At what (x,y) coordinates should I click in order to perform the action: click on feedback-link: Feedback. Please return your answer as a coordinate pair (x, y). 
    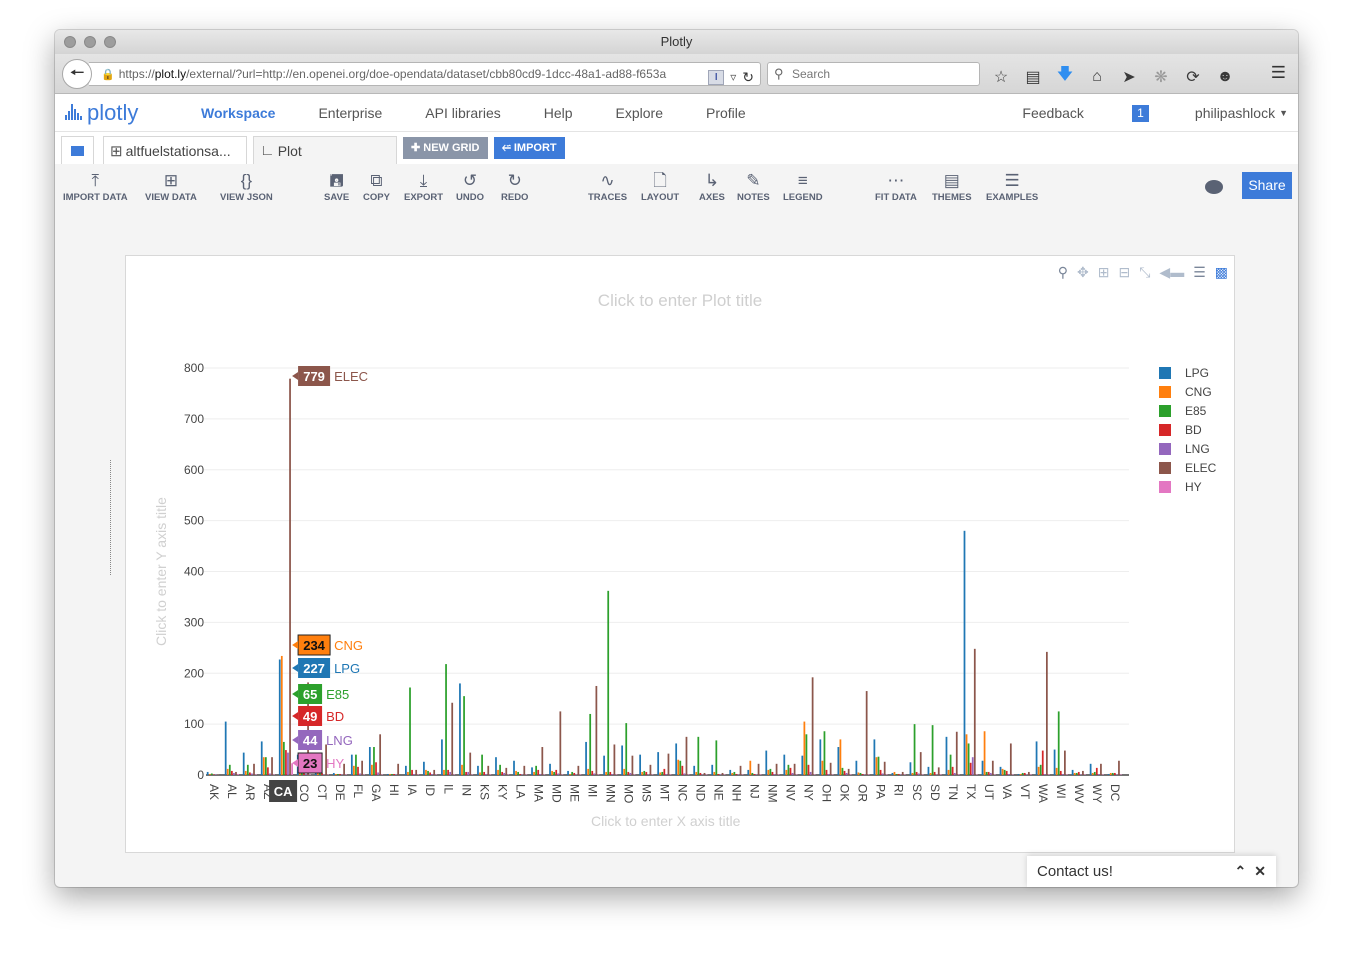
    Looking at the image, I should click on (1052, 113).